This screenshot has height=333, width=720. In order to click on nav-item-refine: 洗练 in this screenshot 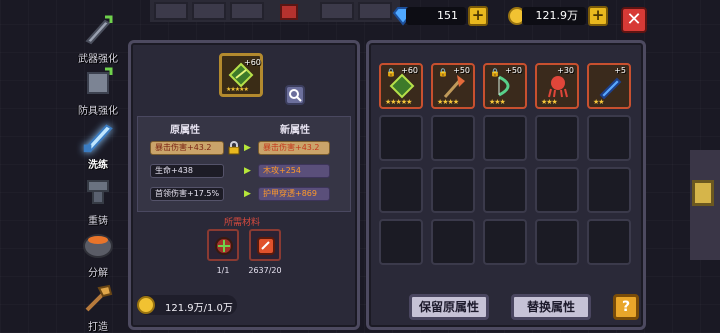, I will do `click(98, 144)`.